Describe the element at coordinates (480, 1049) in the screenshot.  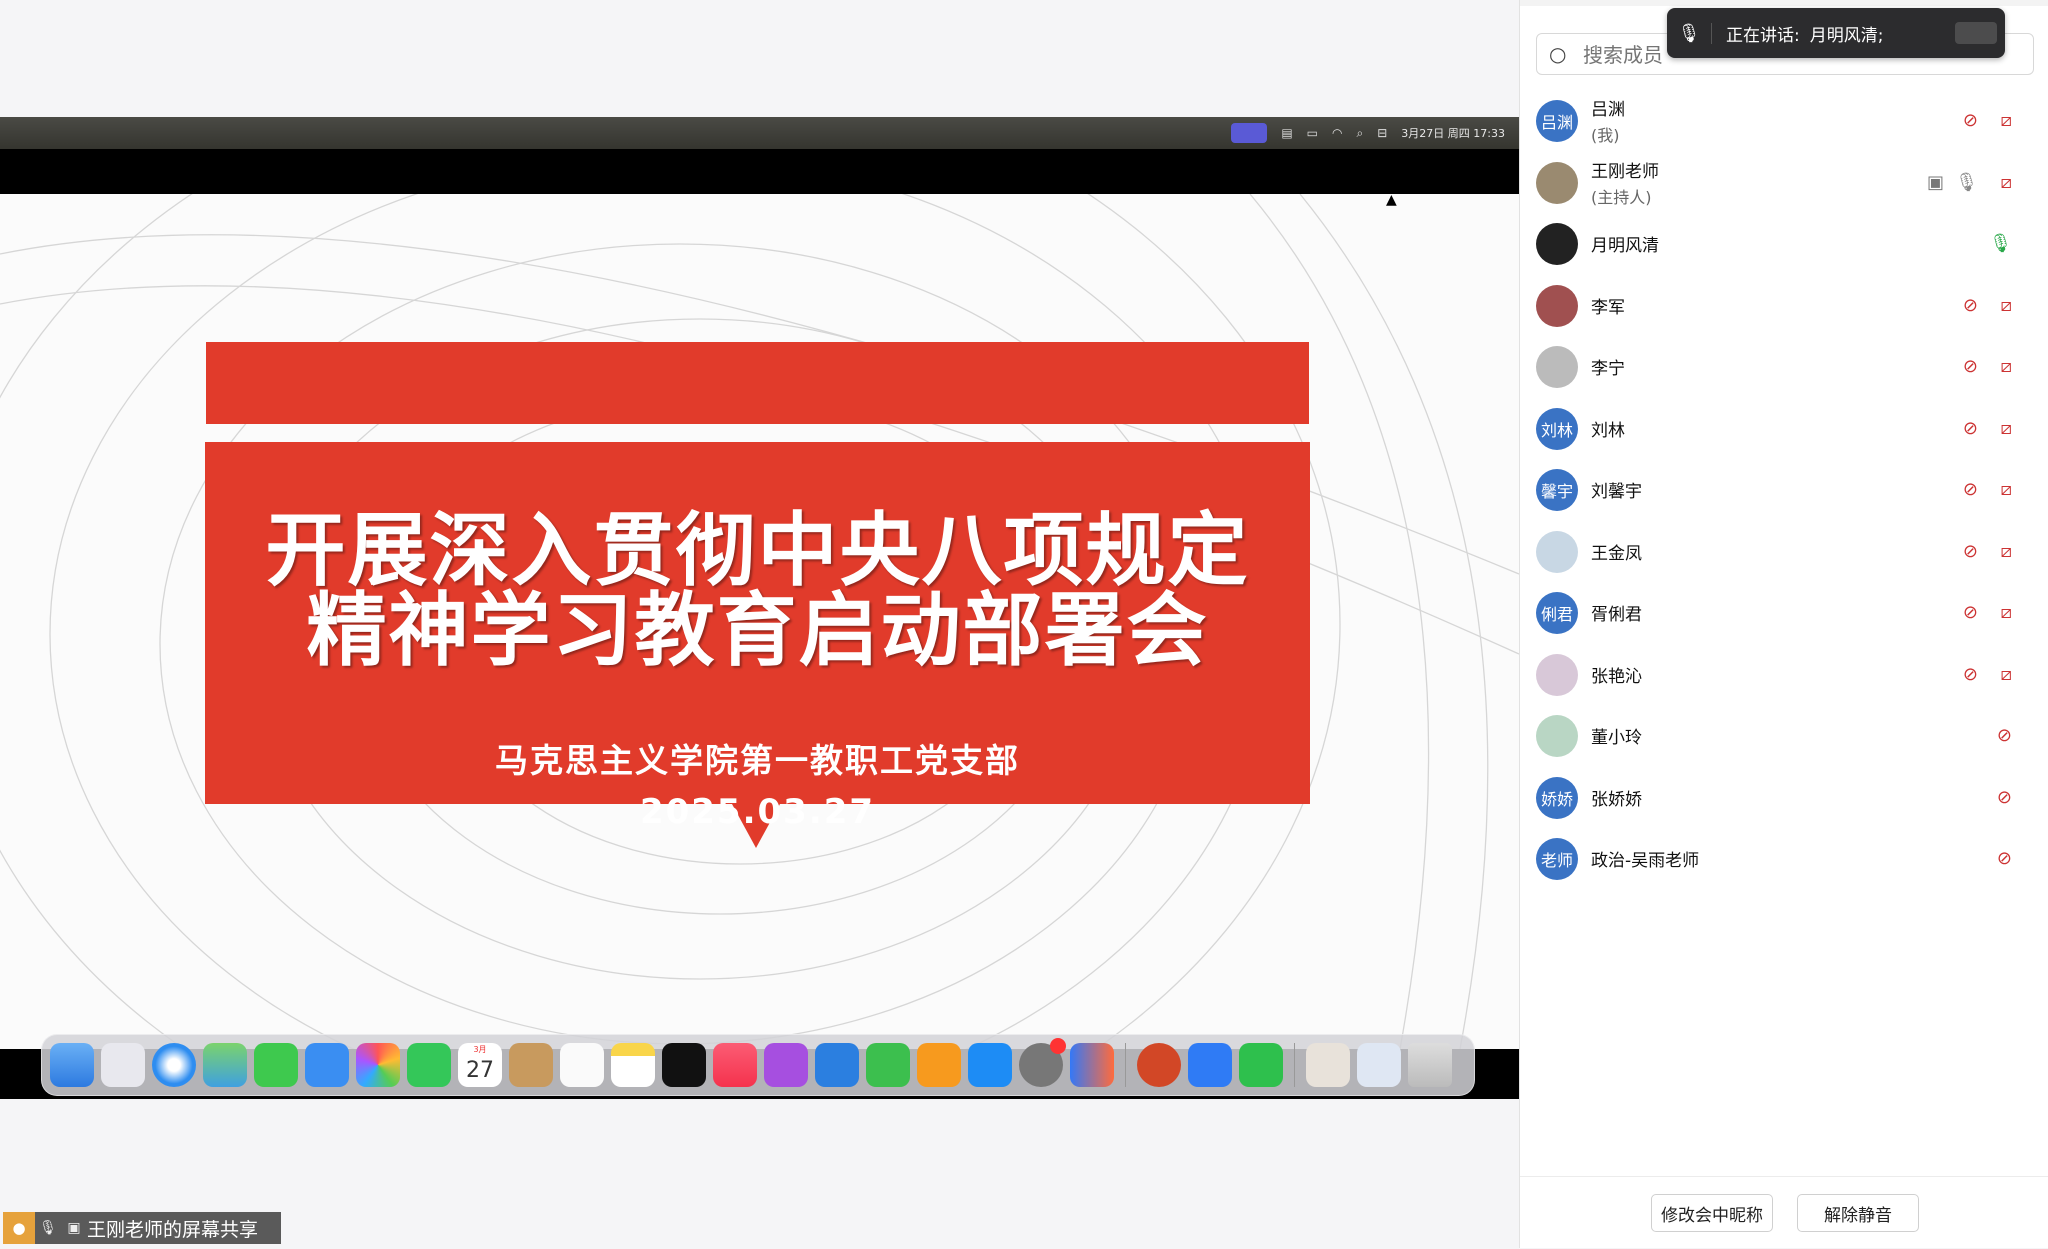
I see `calendar-month-label: 3月` at that location.